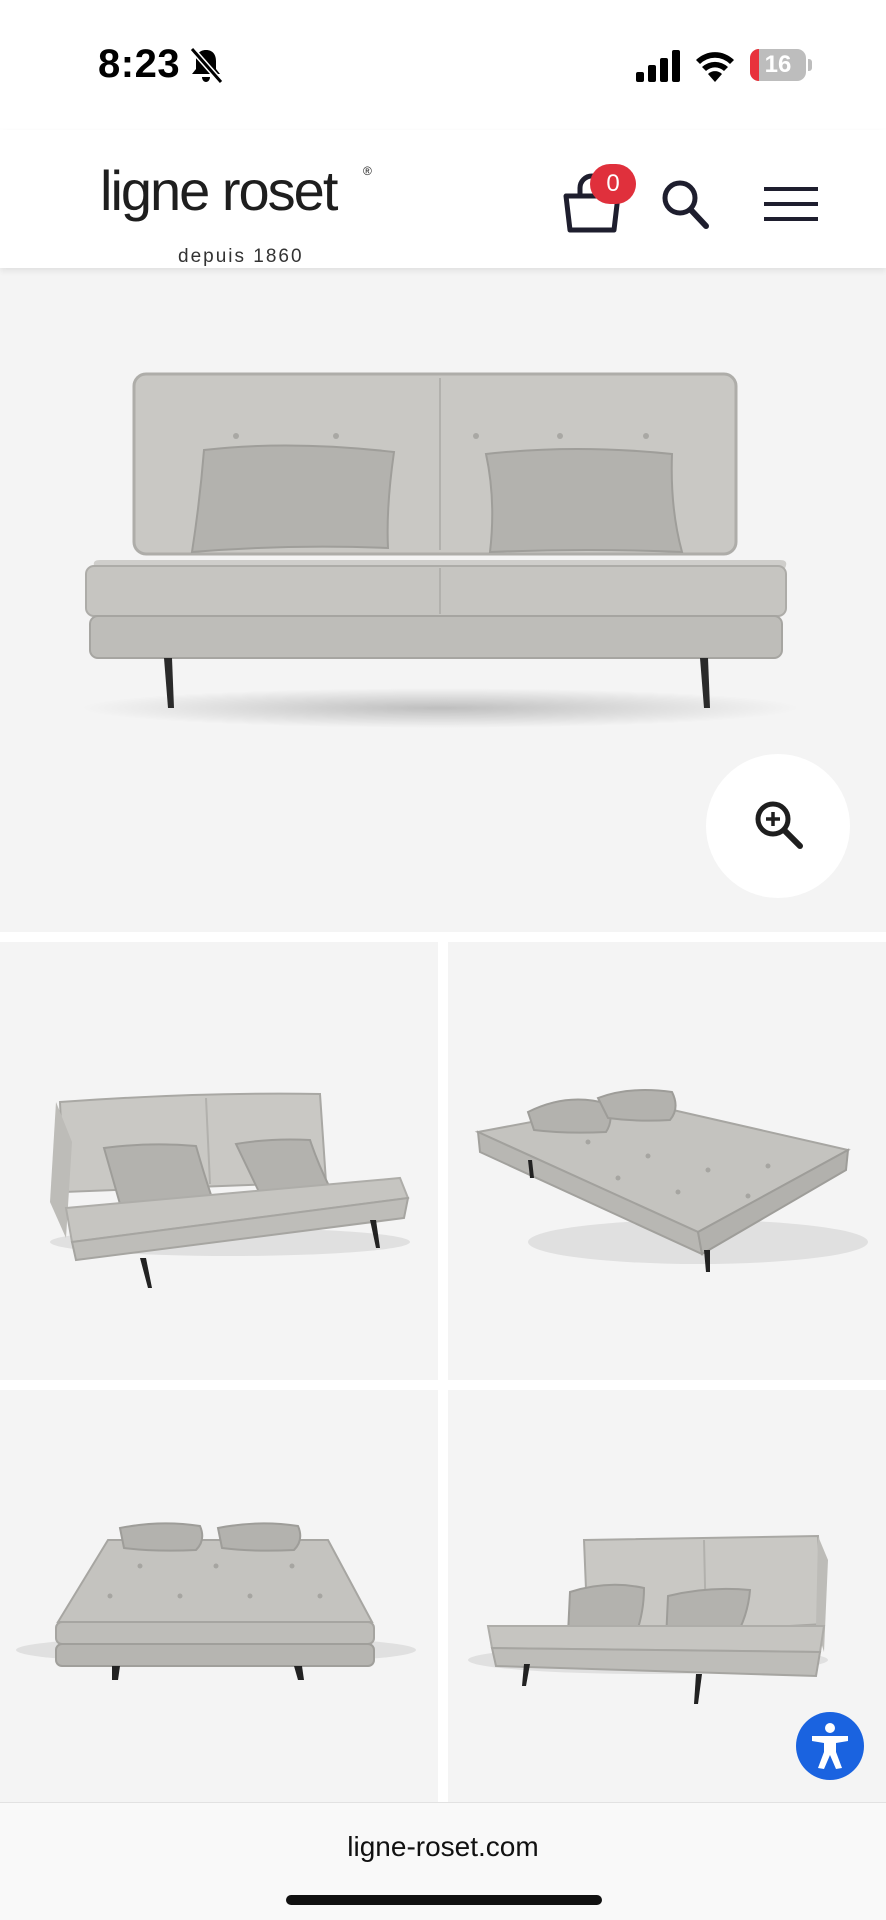 The image size is (886, 1920). What do you see at coordinates (367, 171) in the screenshot?
I see `logo-registered-mark: ®` at bounding box center [367, 171].